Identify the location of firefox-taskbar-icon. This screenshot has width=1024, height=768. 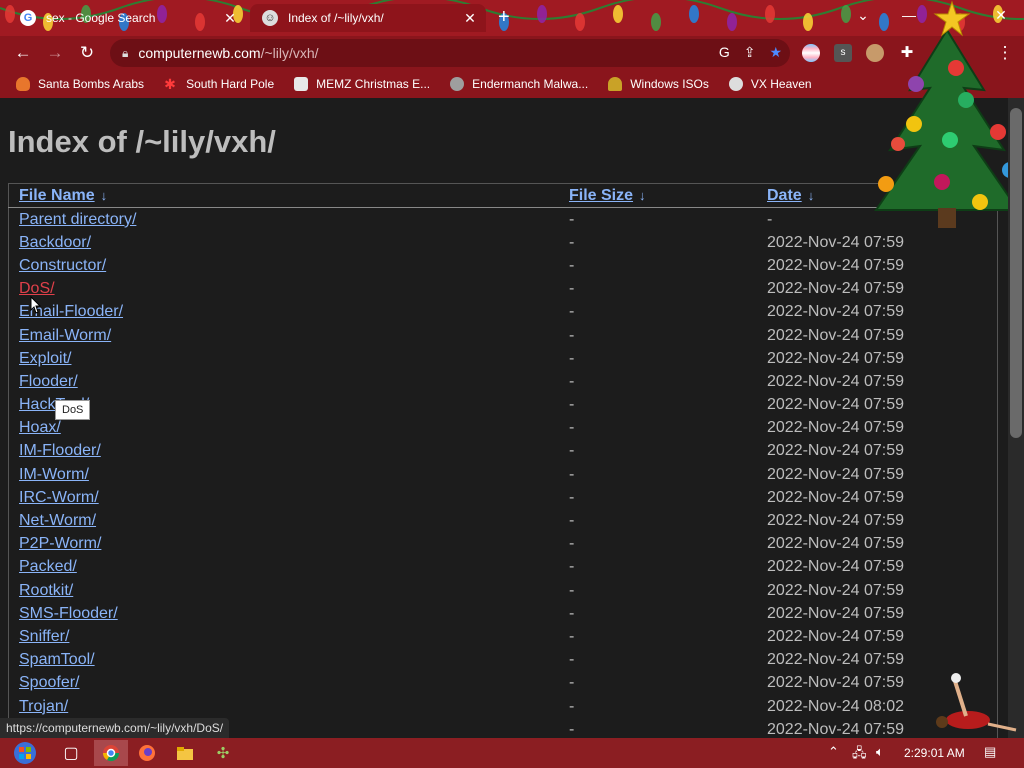
(147, 753).